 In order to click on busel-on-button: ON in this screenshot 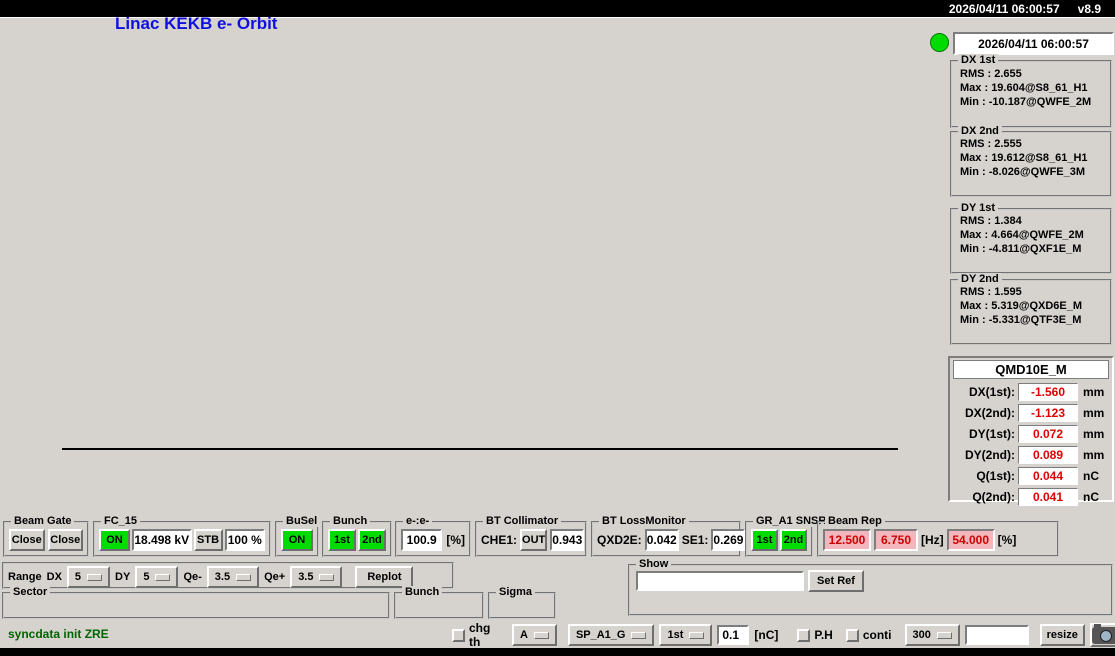, I will do `click(297, 540)`.